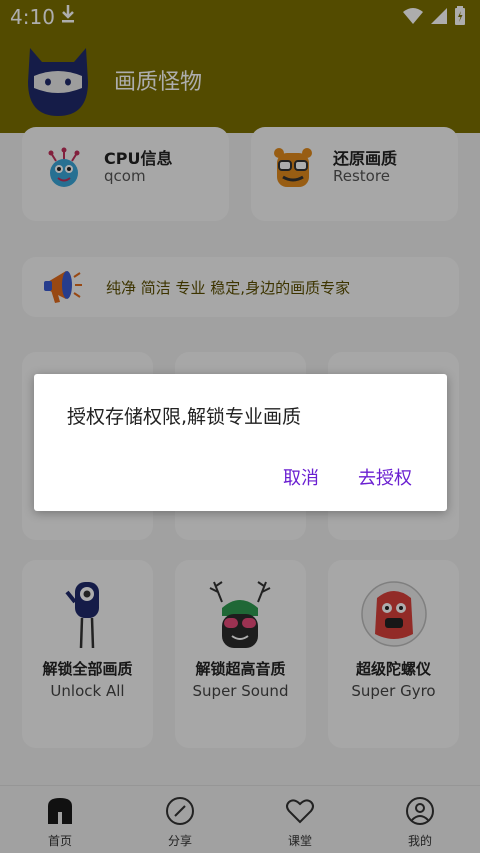 This screenshot has width=480, height=853. What do you see at coordinates (385, 477) in the screenshot?
I see `authorize-button: 去授权` at bounding box center [385, 477].